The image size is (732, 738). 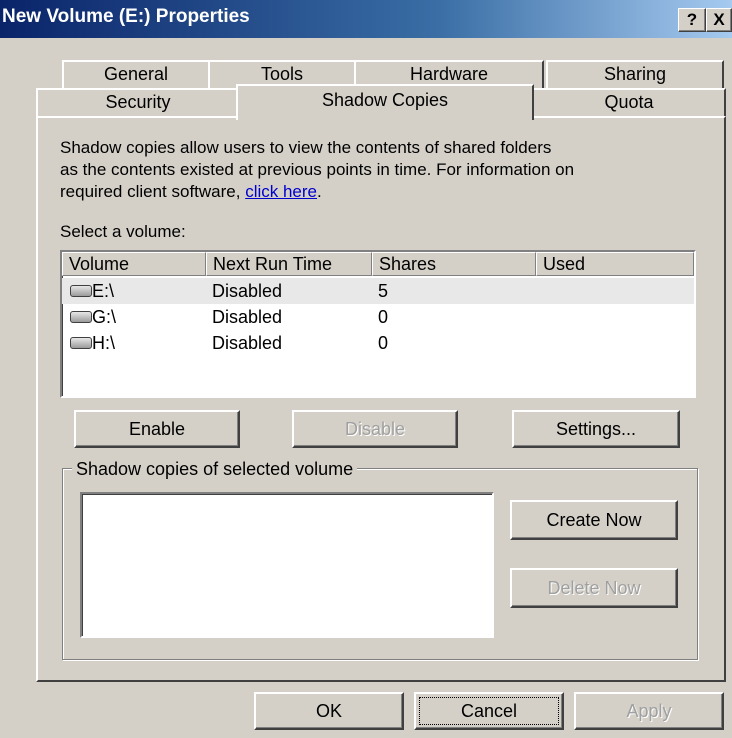 I want to click on tab-general: General, so click(x=136, y=75).